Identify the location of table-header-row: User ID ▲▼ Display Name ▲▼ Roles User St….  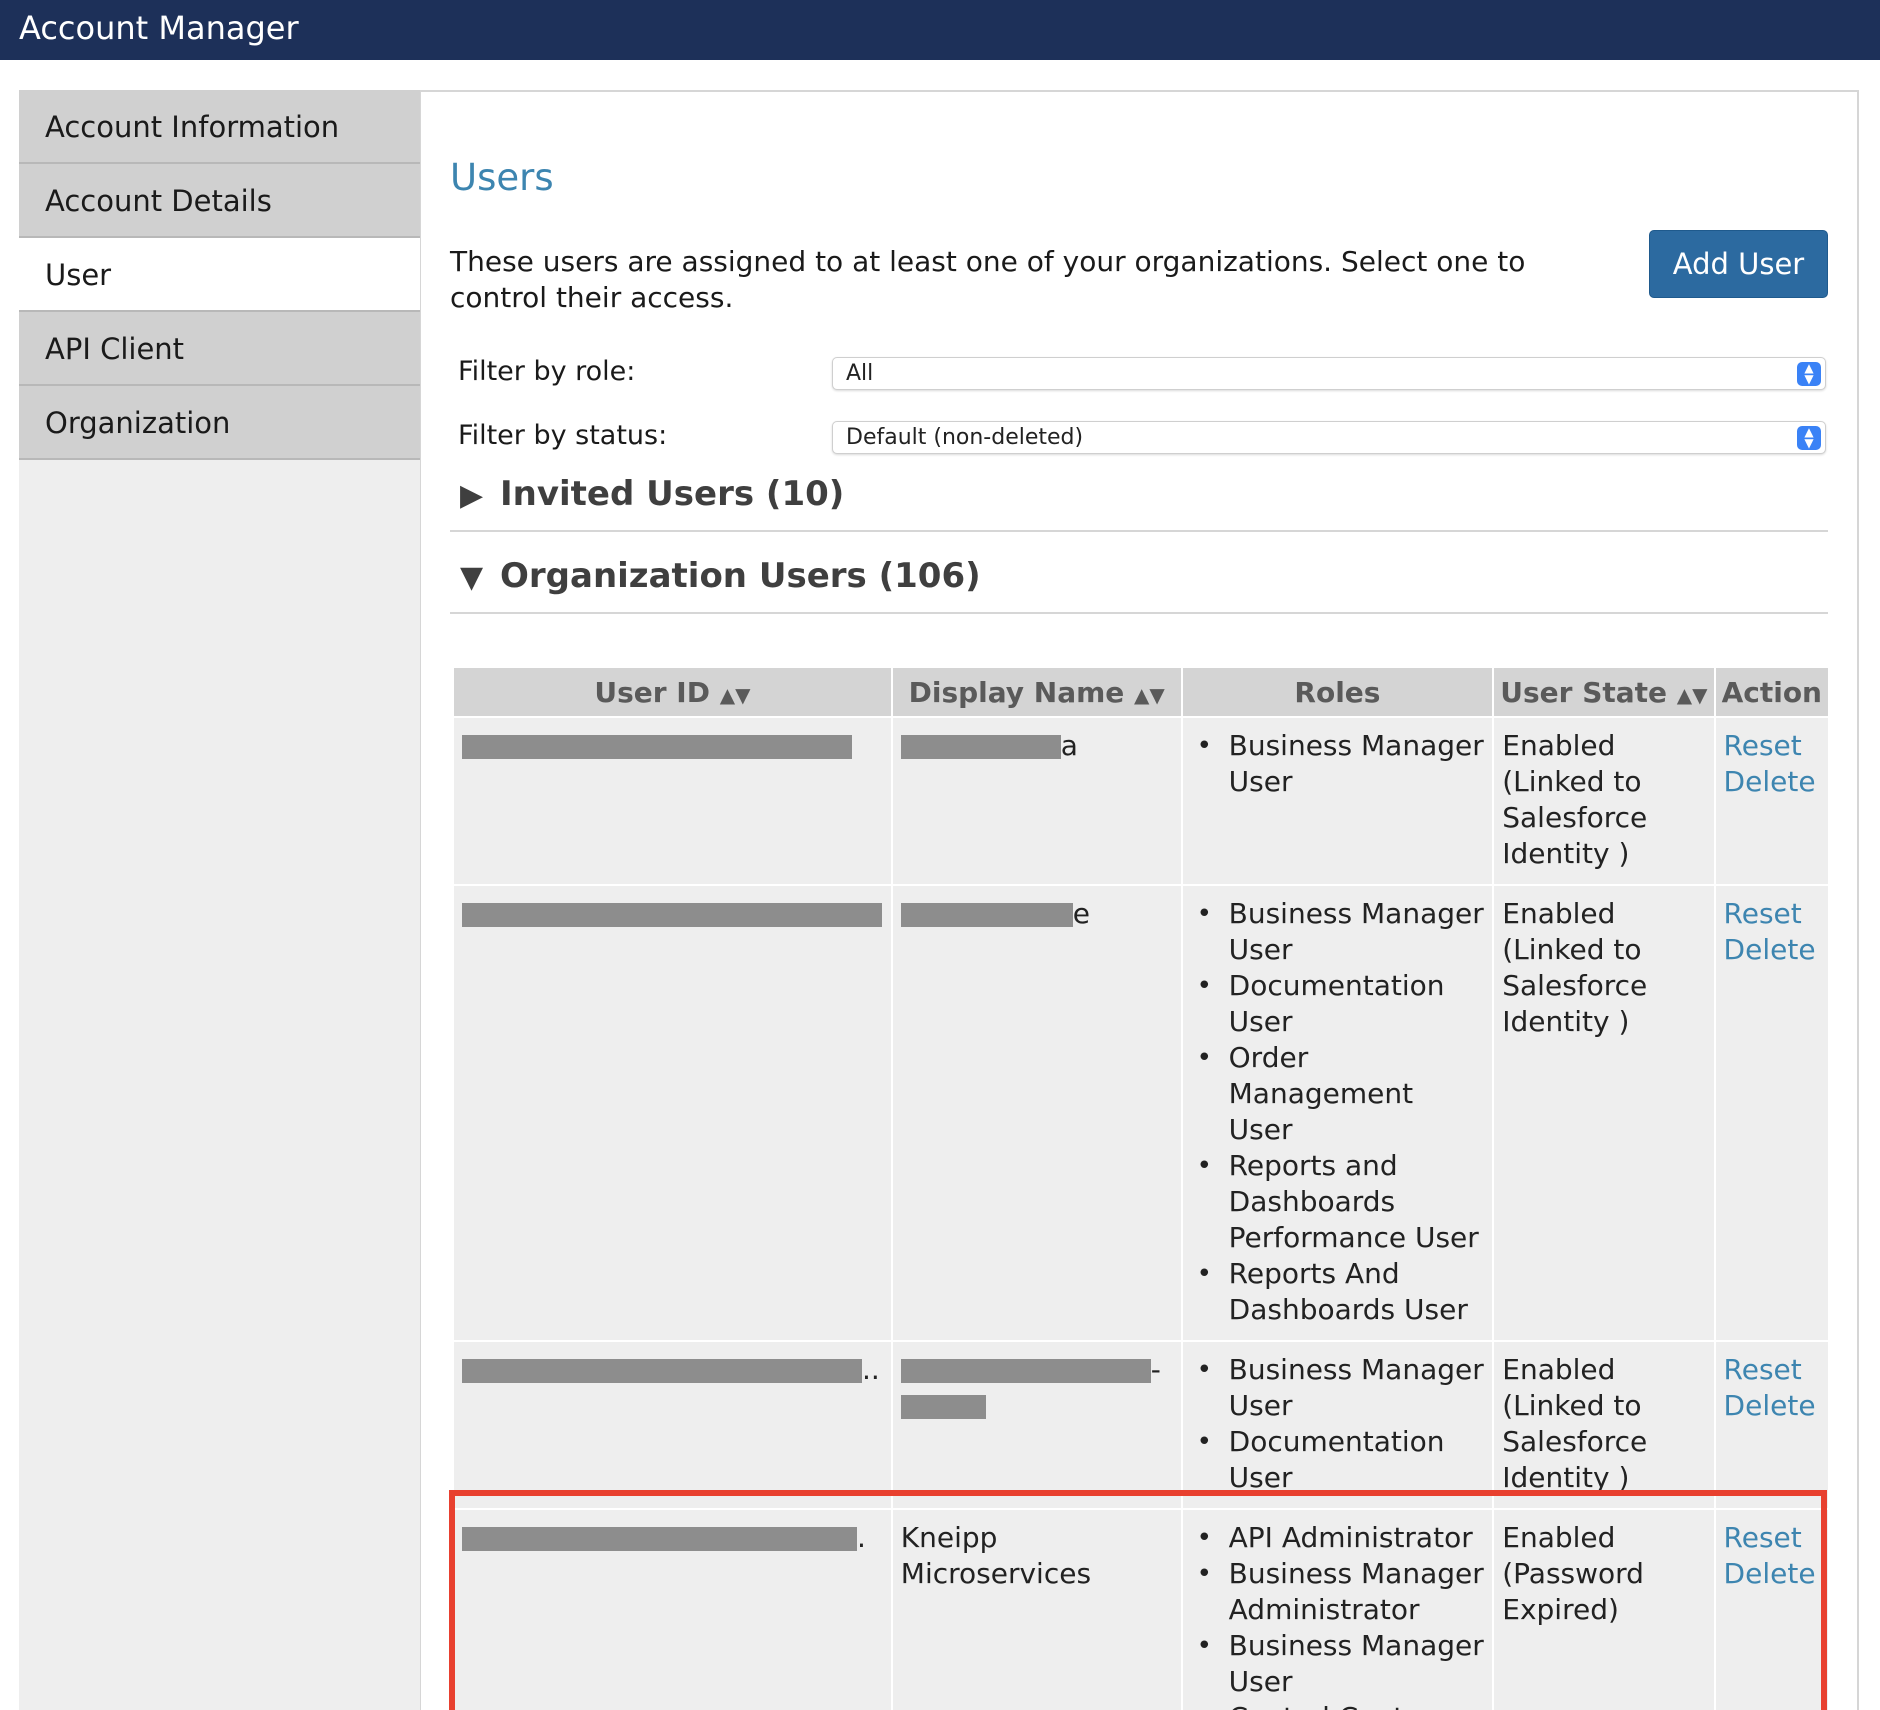
(1141, 692).